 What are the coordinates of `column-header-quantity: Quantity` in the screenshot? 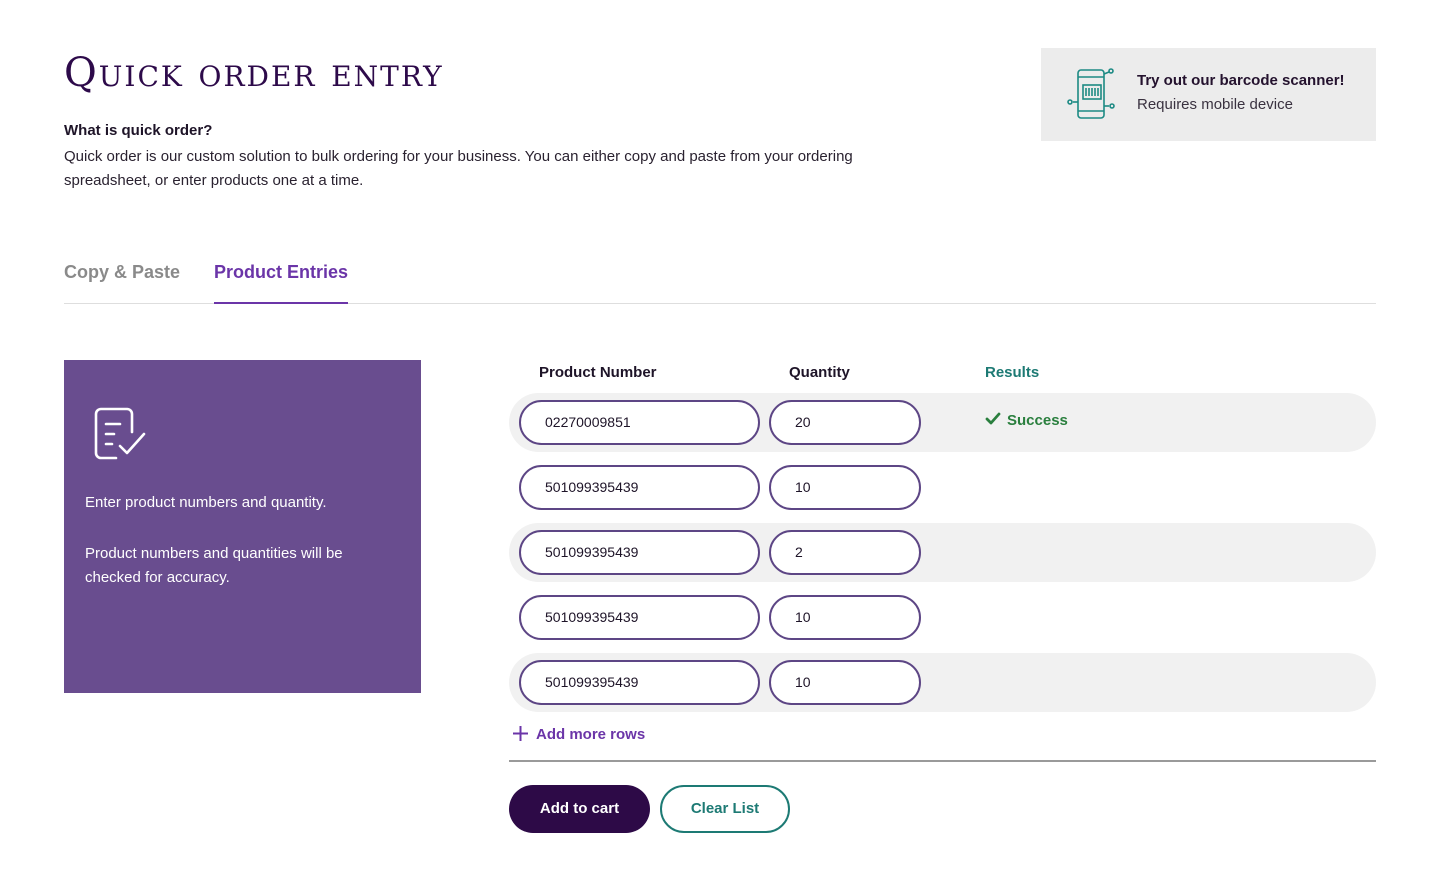 It's located at (819, 372).